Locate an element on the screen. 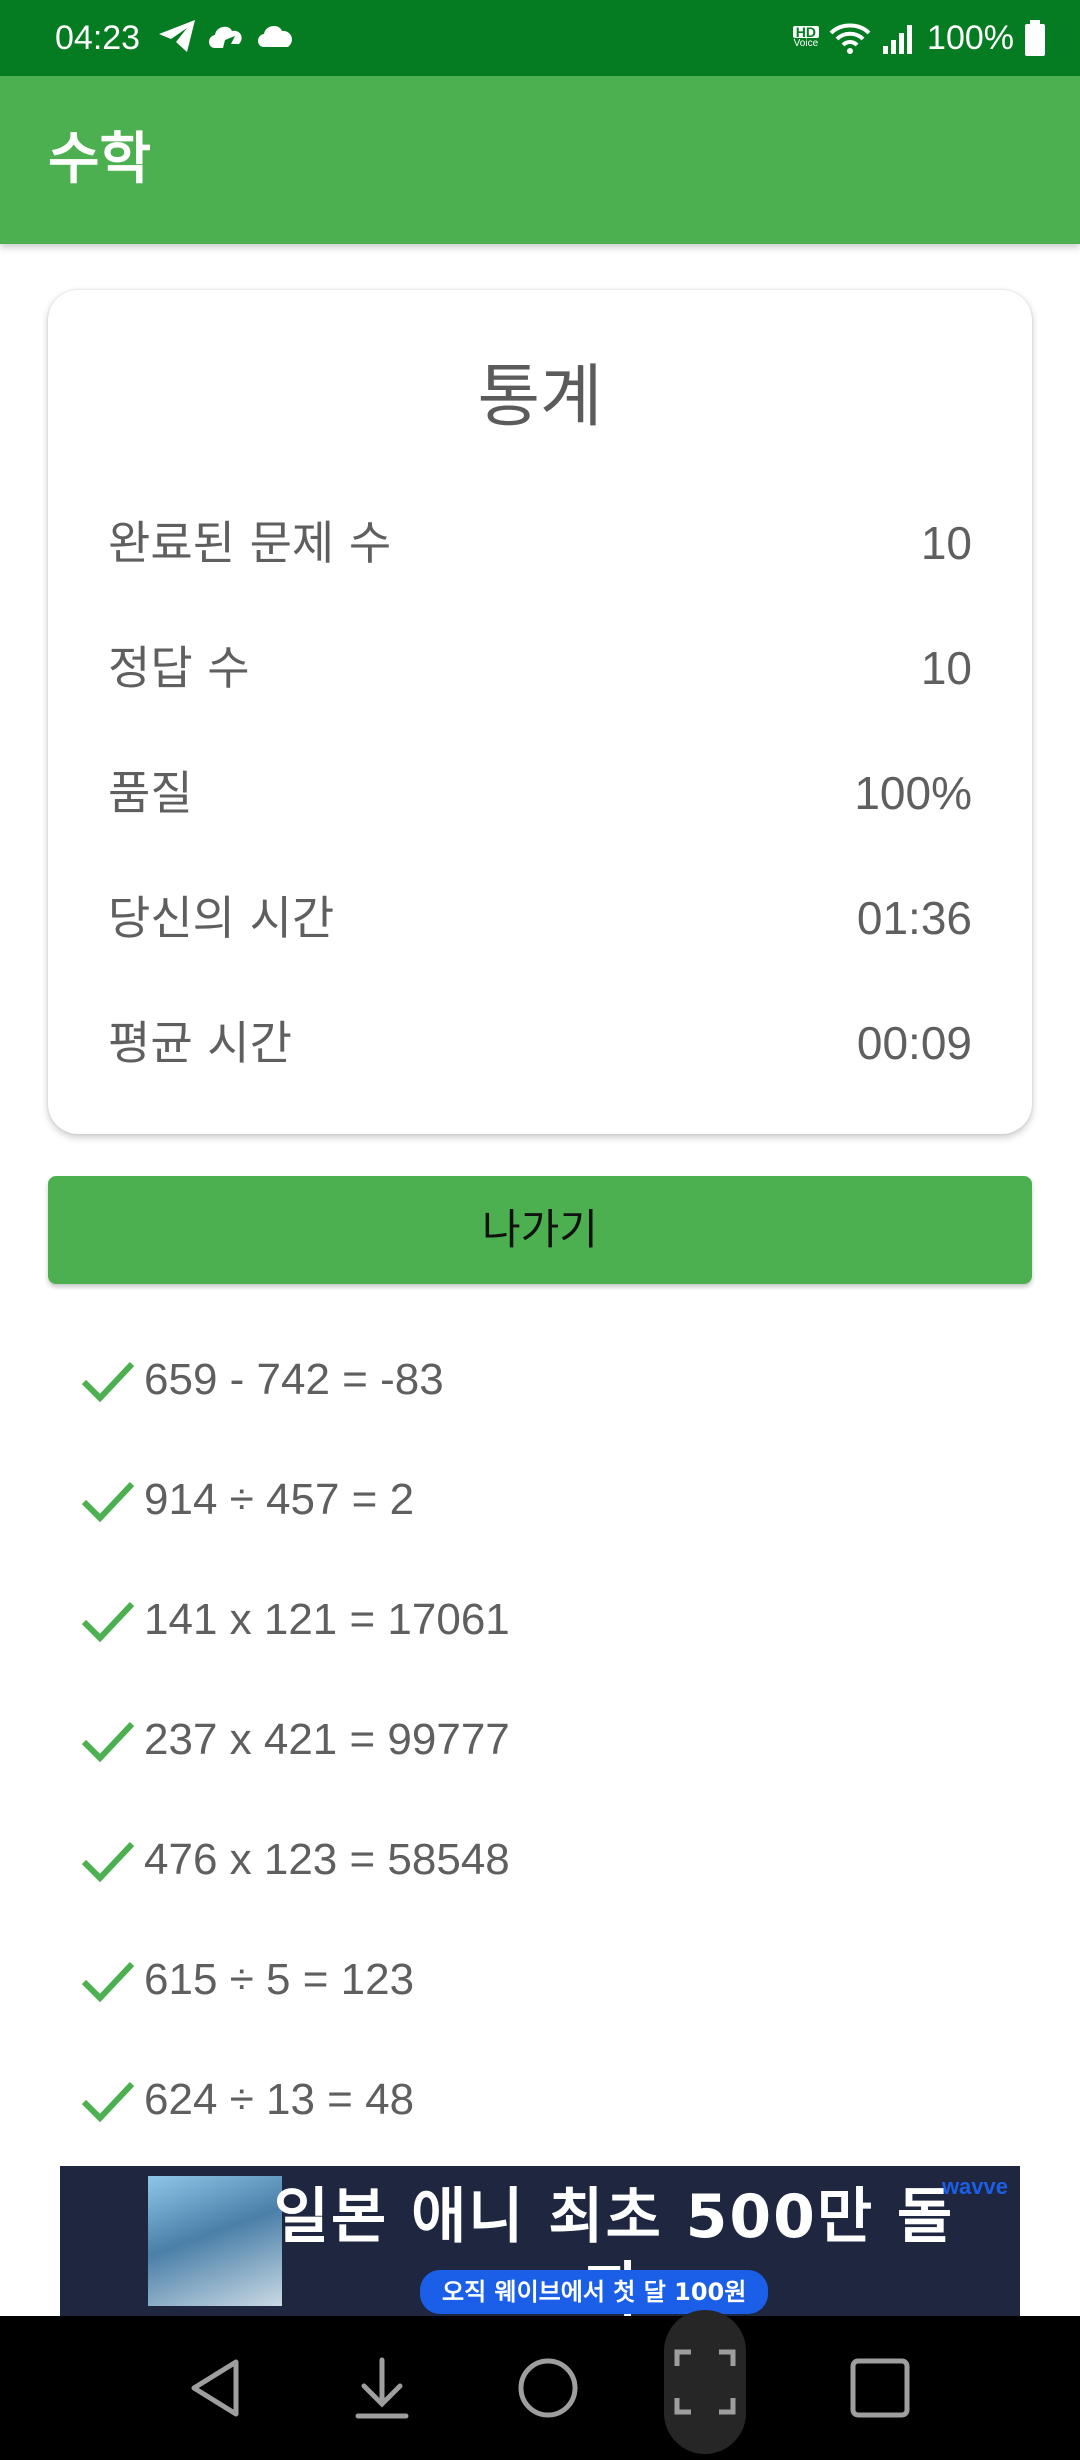  stat-label: 당신의 시간 is located at coordinates (221, 918).